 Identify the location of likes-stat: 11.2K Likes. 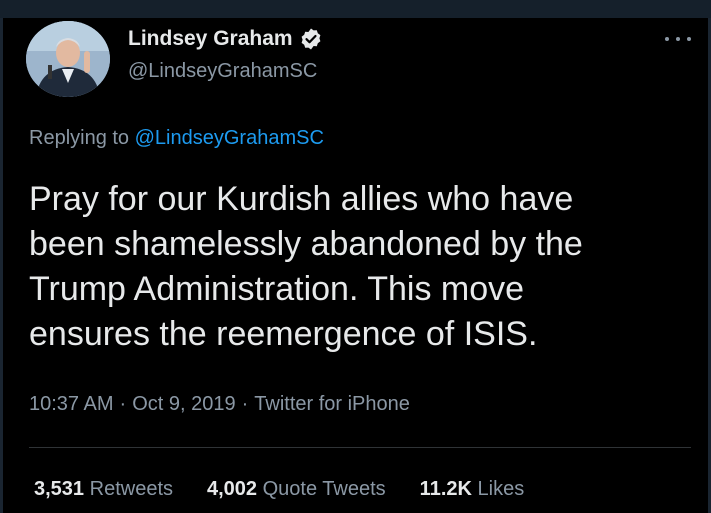
(472, 489).